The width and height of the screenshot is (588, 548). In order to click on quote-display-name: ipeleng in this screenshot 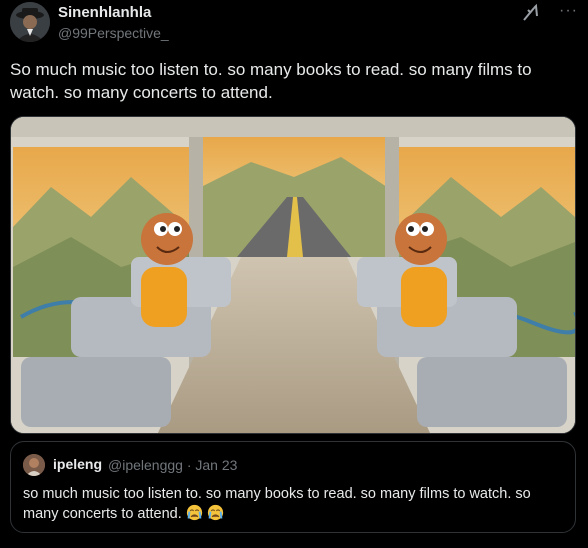, I will do `click(77, 464)`.